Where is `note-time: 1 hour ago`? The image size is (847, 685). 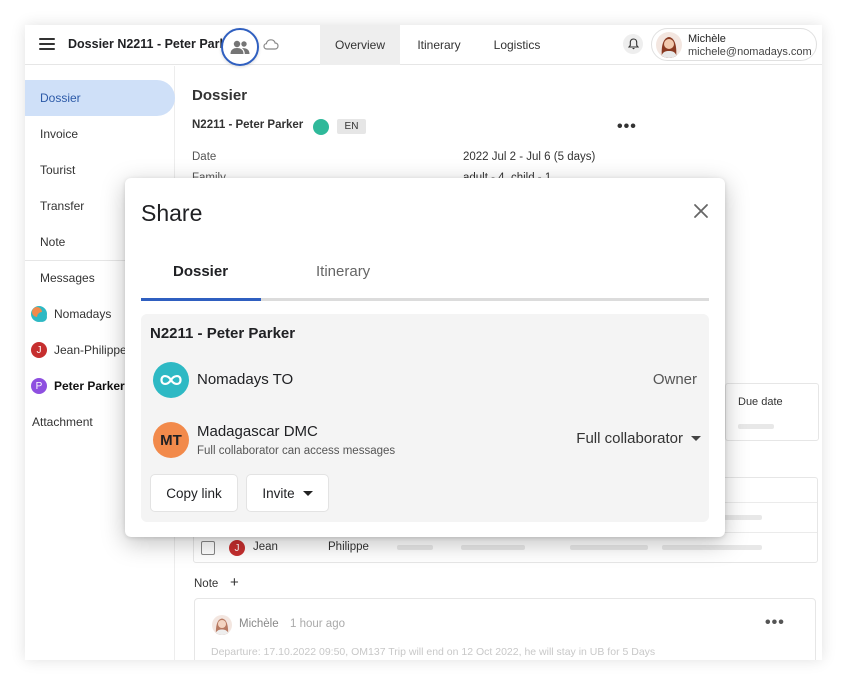 note-time: 1 hour ago is located at coordinates (317, 624).